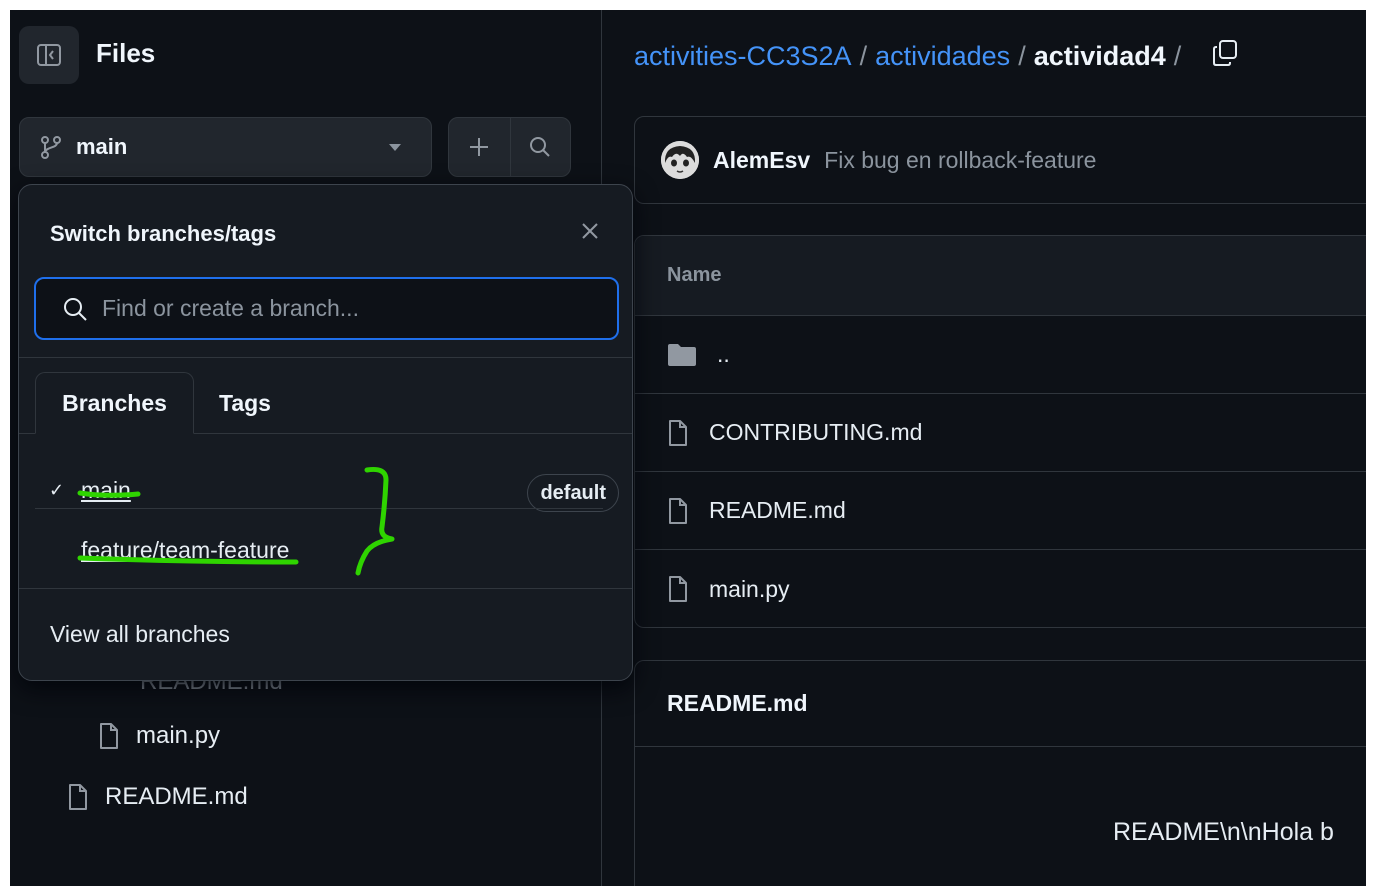 The width and height of the screenshot is (1376, 886). Describe the element at coordinates (942, 56) in the screenshot. I see `breadcrumb-folder-link: actividades` at that location.